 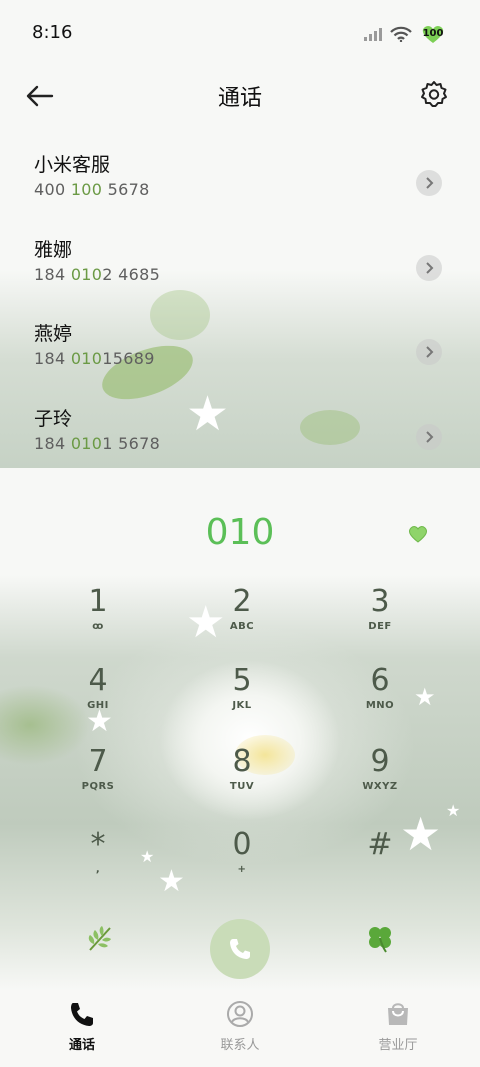 I want to click on battery-level: 100, so click(x=433, y=33).